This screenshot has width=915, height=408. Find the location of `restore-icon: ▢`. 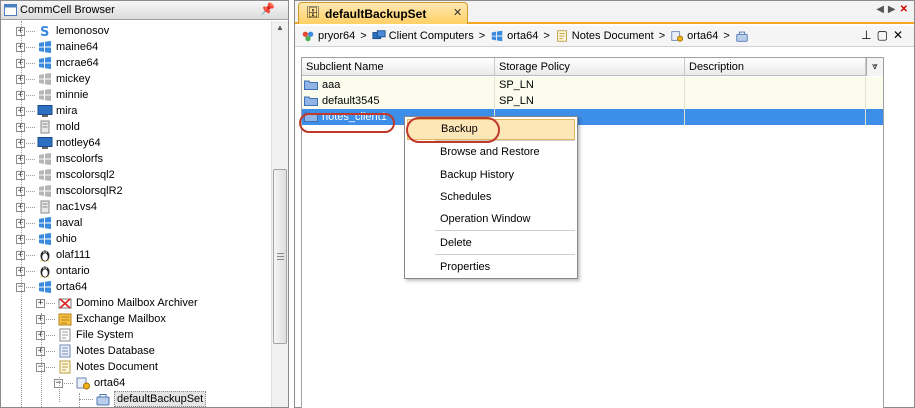

restore-icon: ▢ is located at coordinates (885, 35).